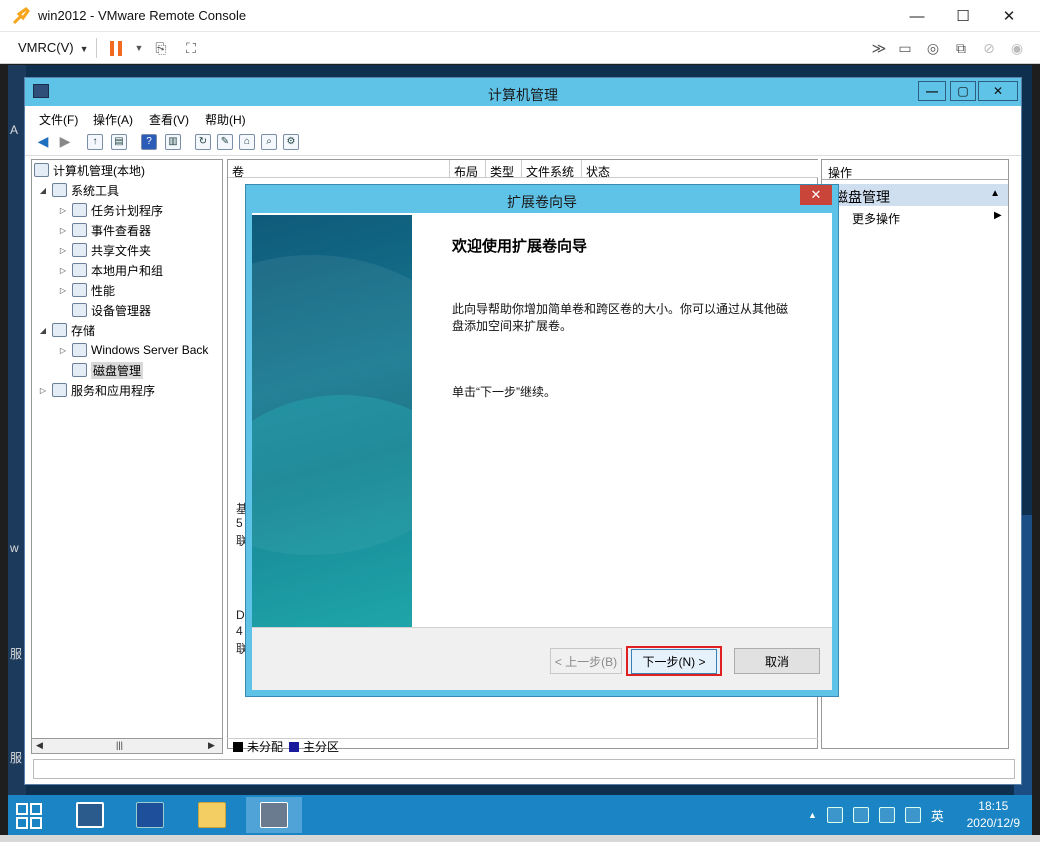 Image resolution: width=1040 pixels, height=842 pixels. I want to click on tree-item-local-users: ▷ 本地用户和组, so click(110, 270).